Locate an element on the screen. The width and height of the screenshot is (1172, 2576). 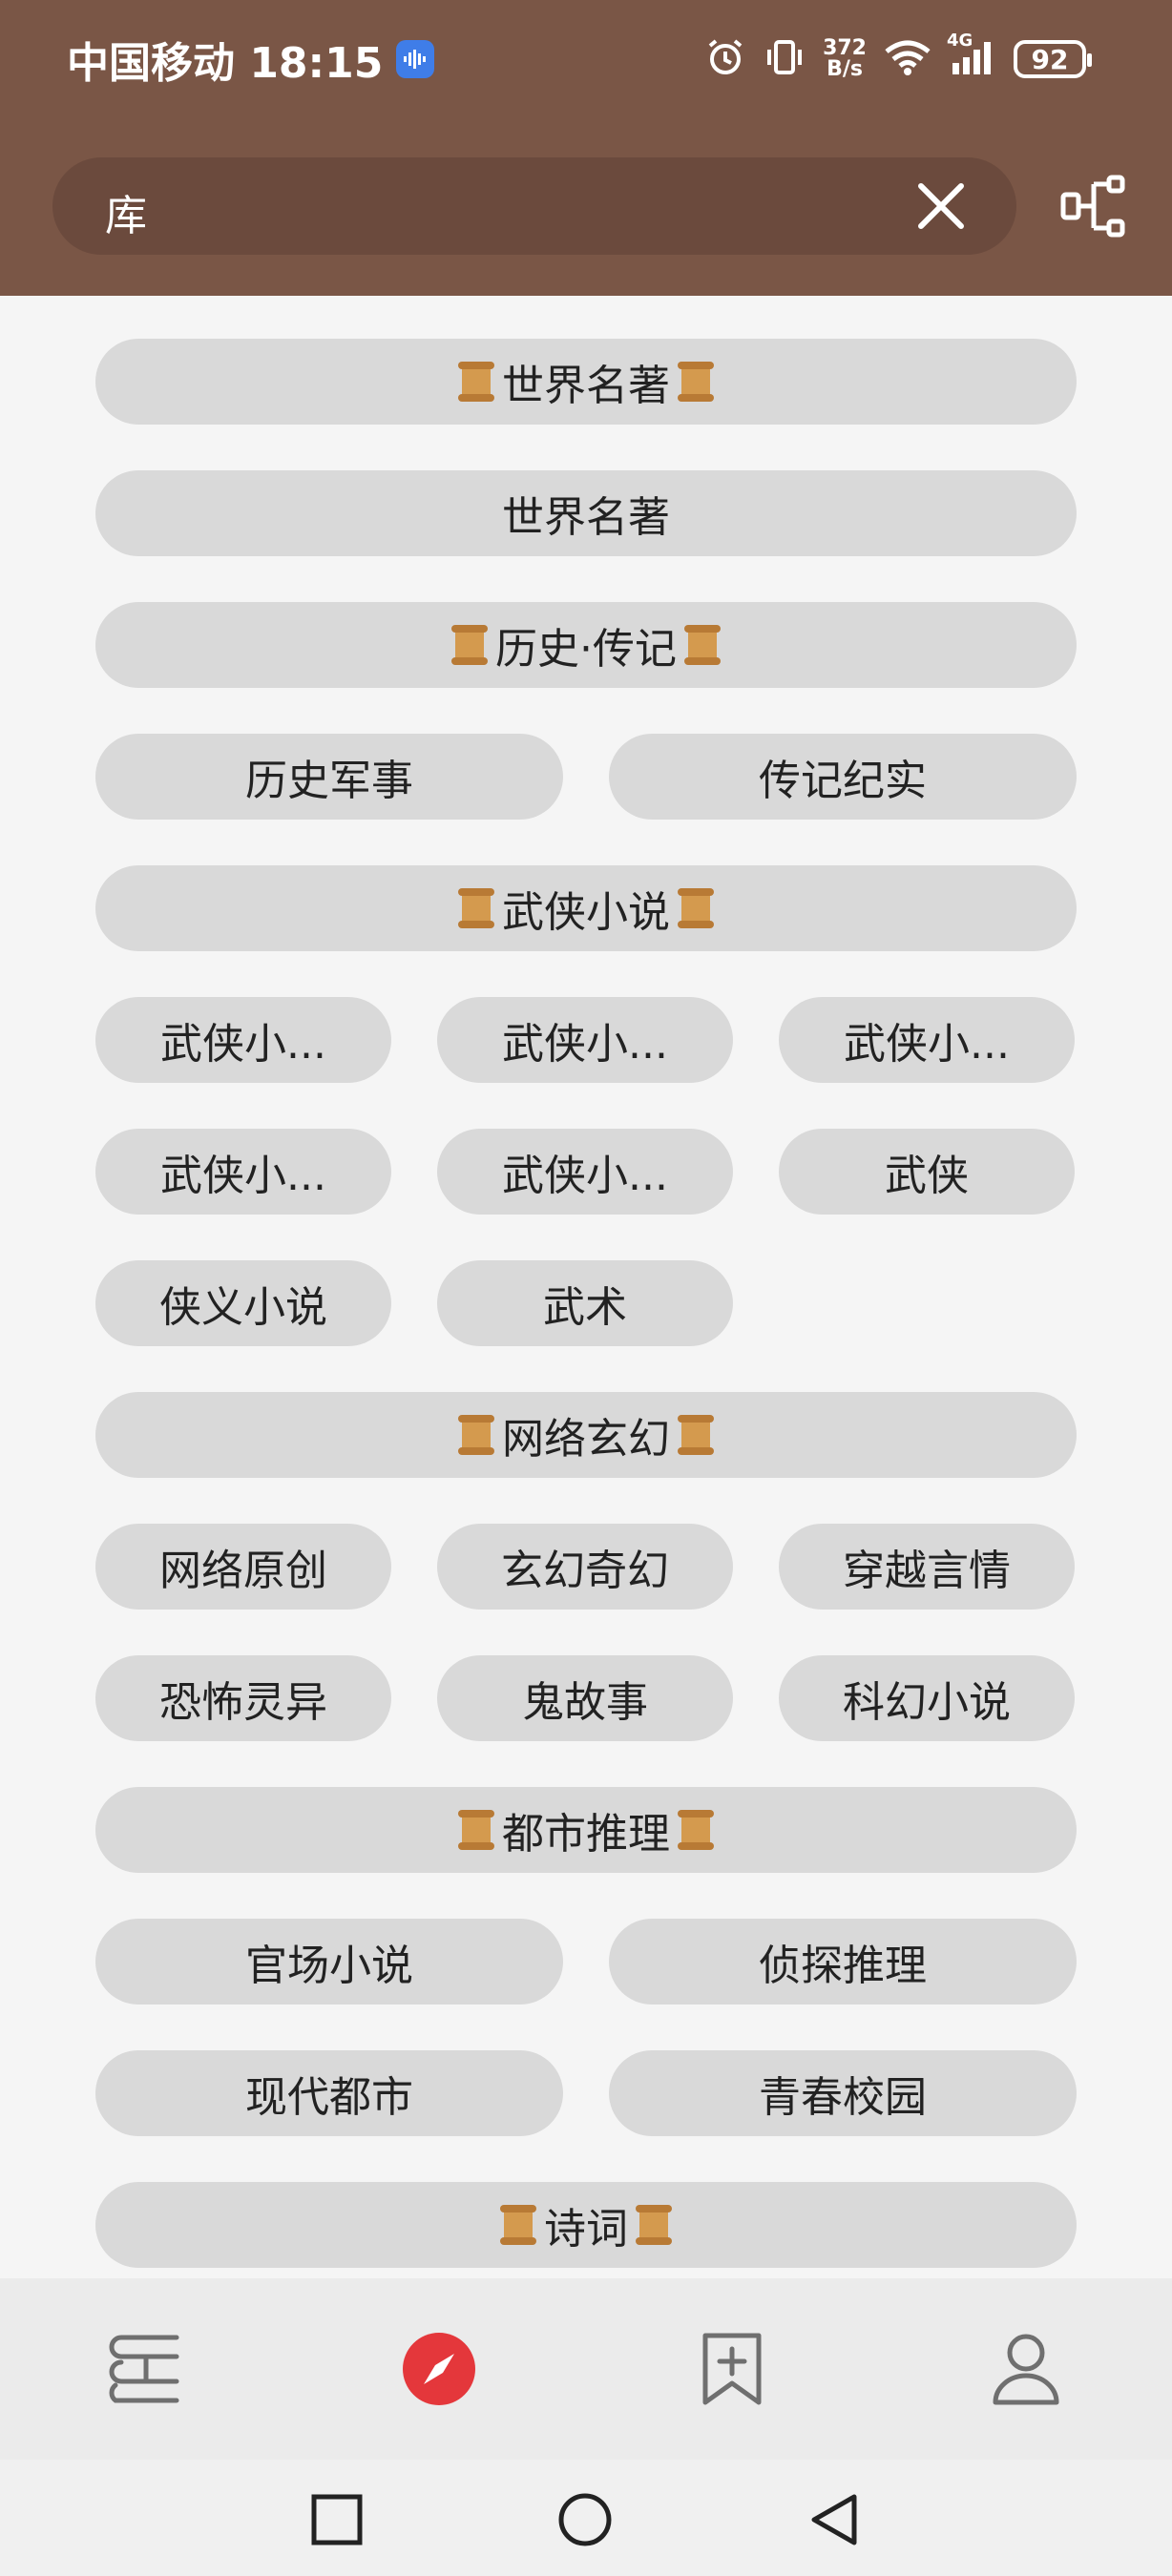
section-header-poetry: 诗词 is located at coordinates (586, 2225).